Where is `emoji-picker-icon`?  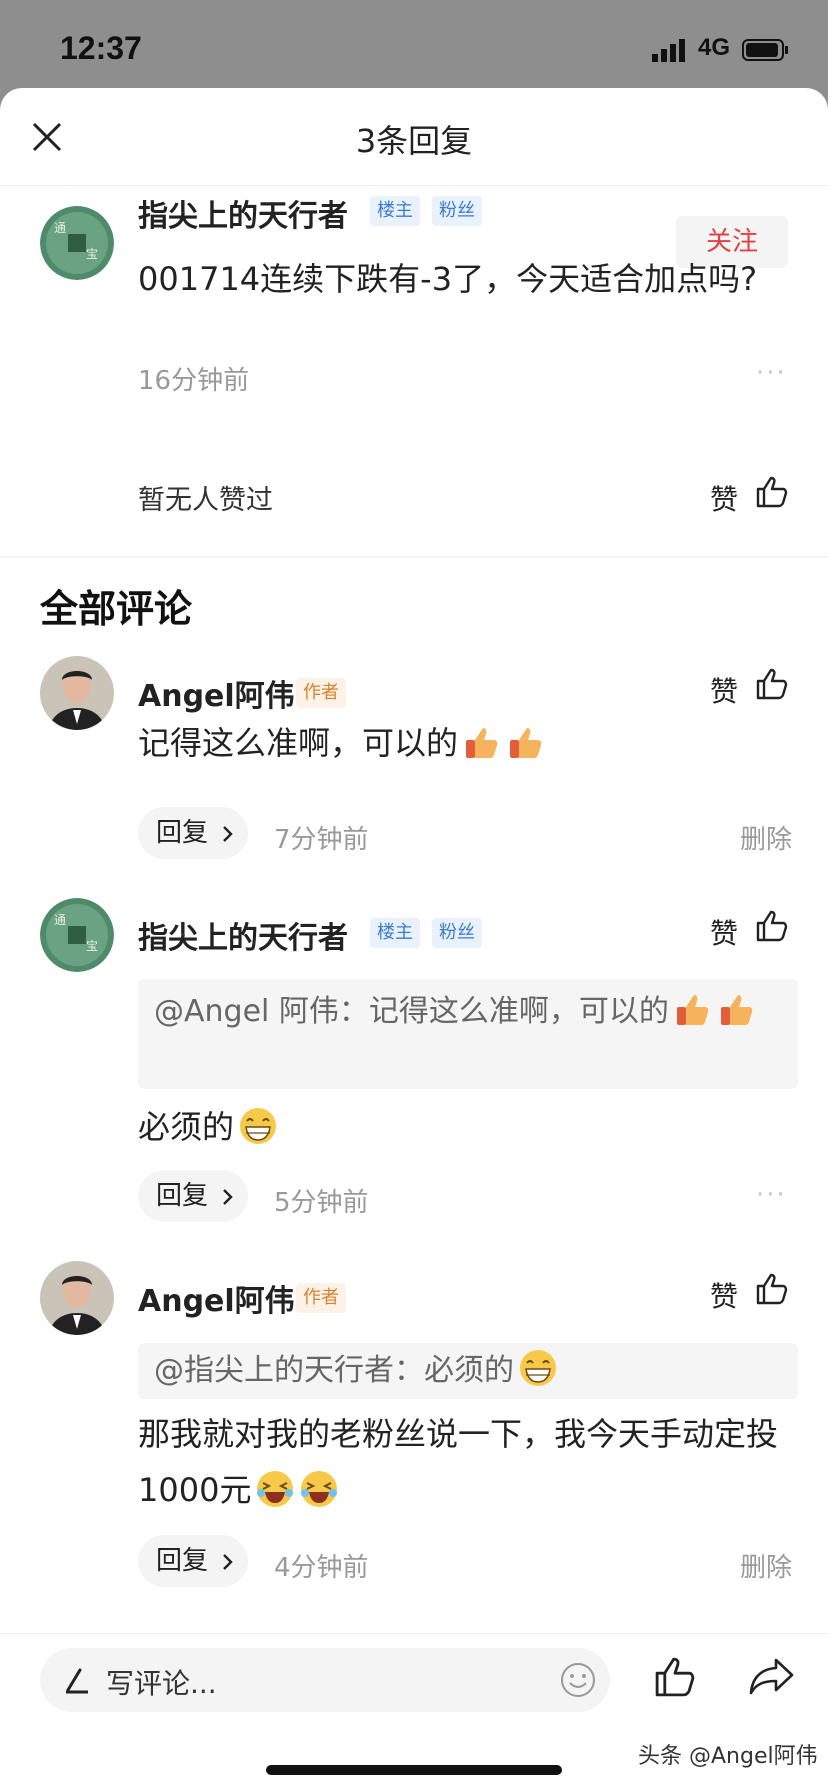 emoji-picker-icon is located at coordinates (578, 1680).